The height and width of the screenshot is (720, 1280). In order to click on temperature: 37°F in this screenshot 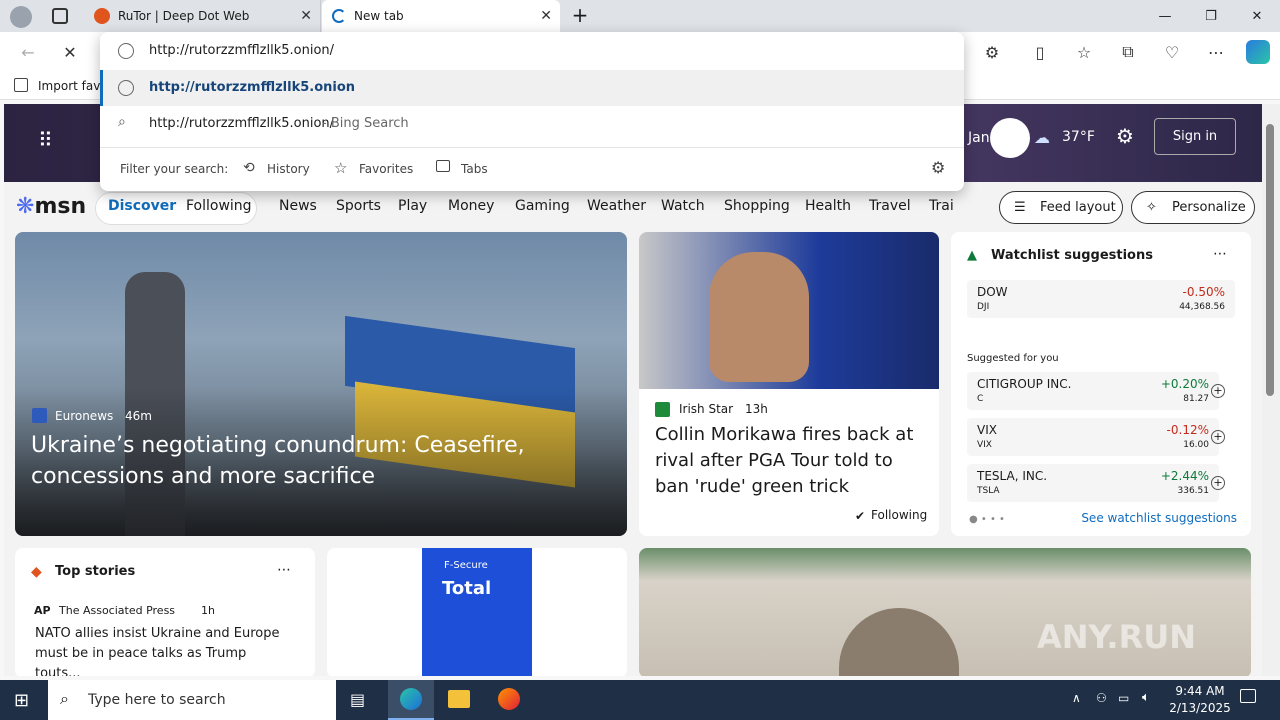, I will do `click(1078, 137)`.